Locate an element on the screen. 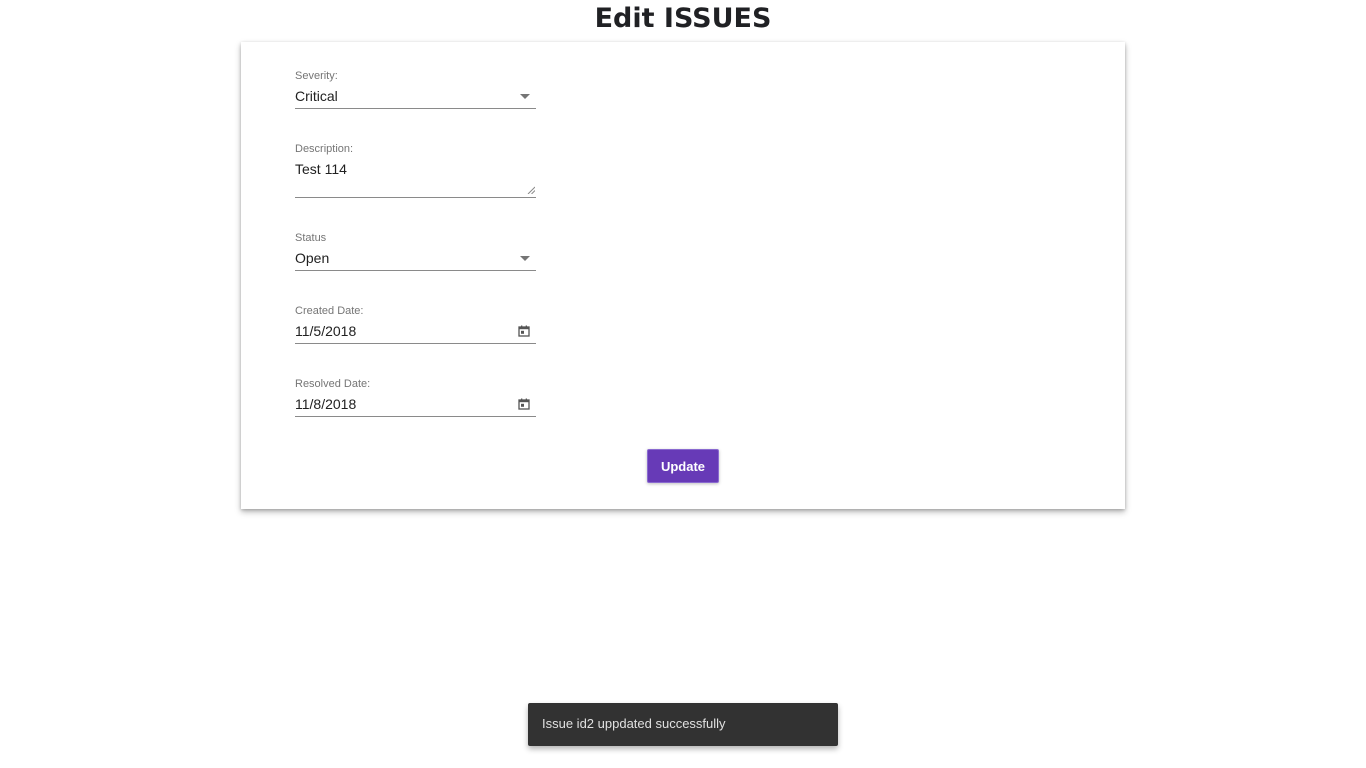  snackbar: Issue id2 uppdated successfully is located at coordinates (683, 724).